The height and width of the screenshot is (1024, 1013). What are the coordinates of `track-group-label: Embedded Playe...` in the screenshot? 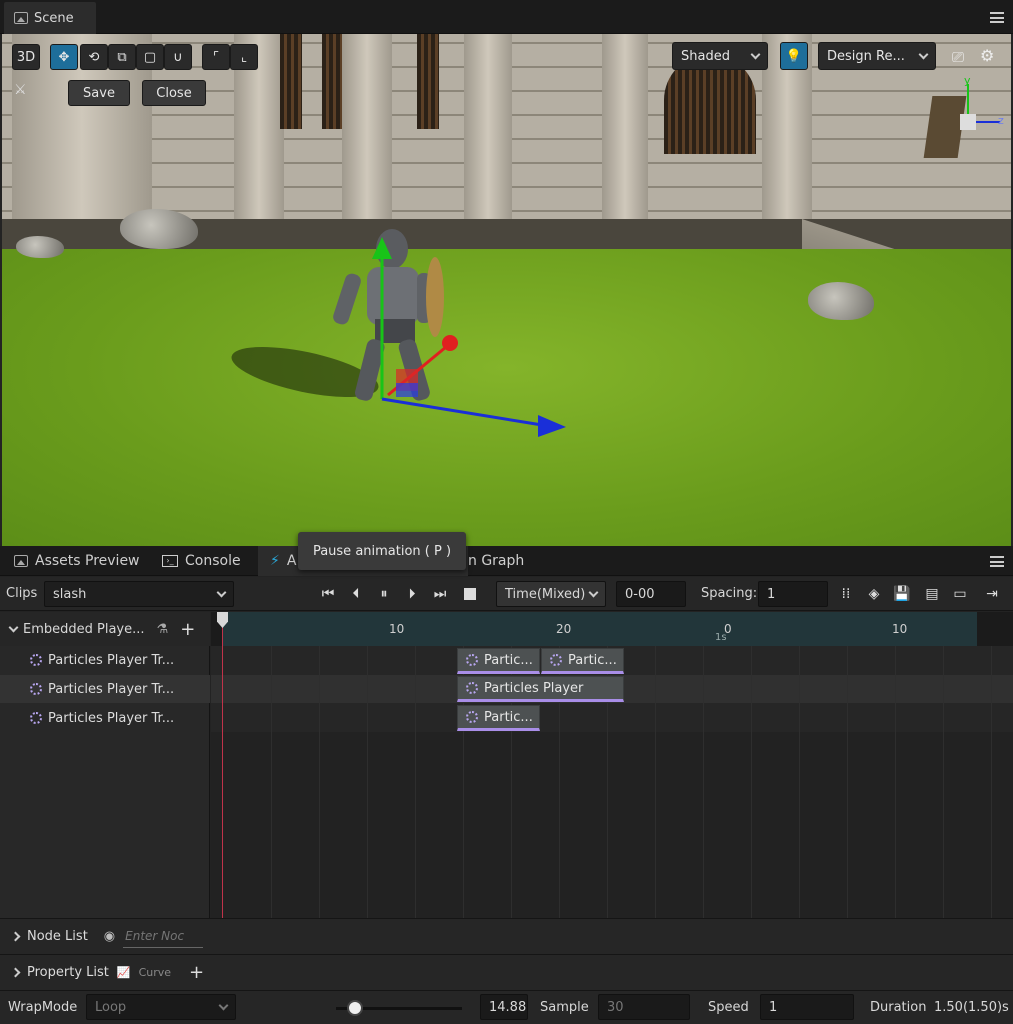 It's located at (84, 629).